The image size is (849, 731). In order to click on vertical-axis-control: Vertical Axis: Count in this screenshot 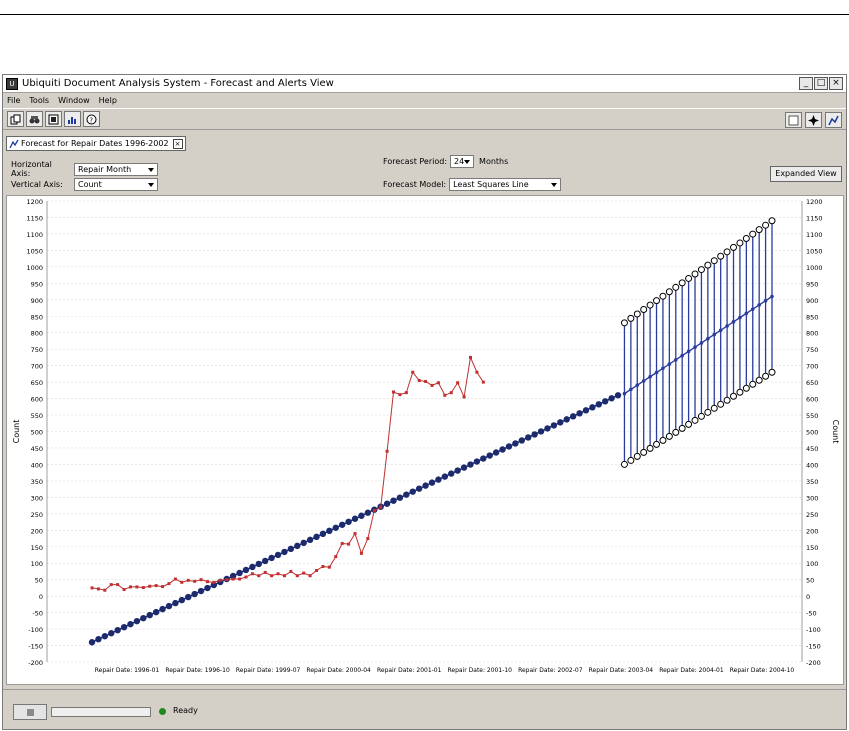, I will do `click(84, 184)`.